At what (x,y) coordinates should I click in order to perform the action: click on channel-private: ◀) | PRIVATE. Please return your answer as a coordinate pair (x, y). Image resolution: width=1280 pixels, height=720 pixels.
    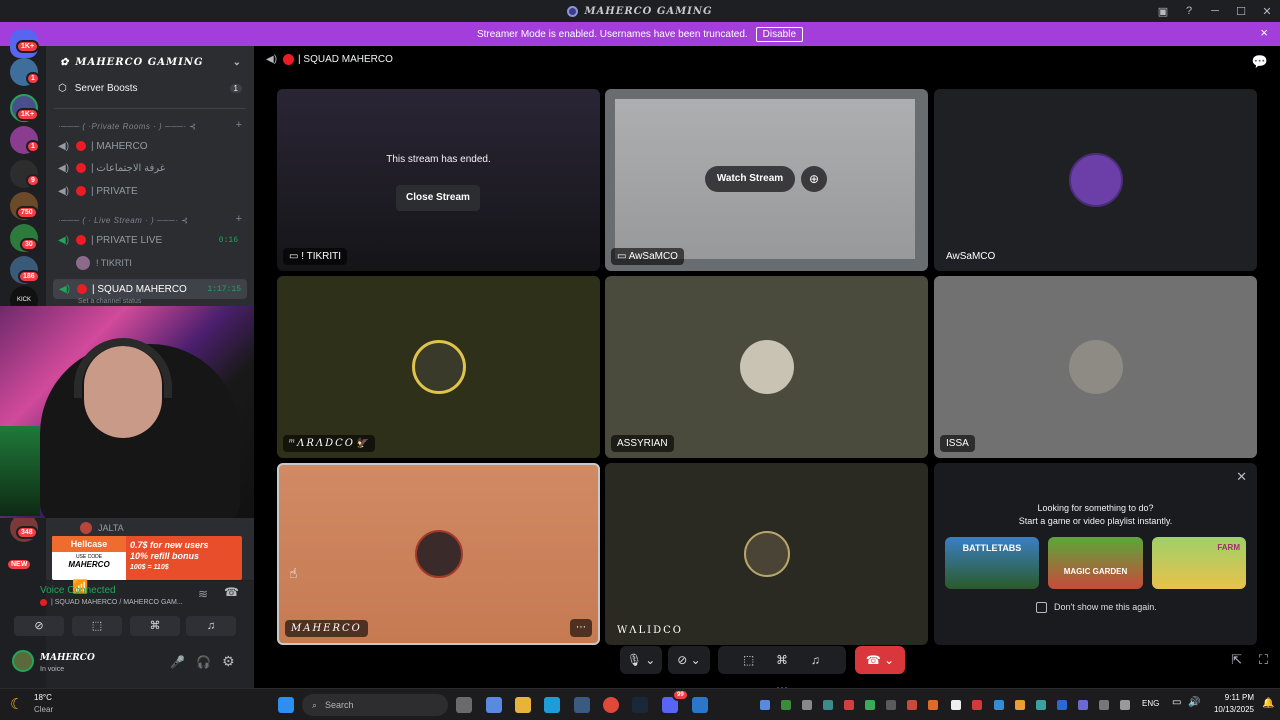
    Looking at the image, I should click on (153, 191).